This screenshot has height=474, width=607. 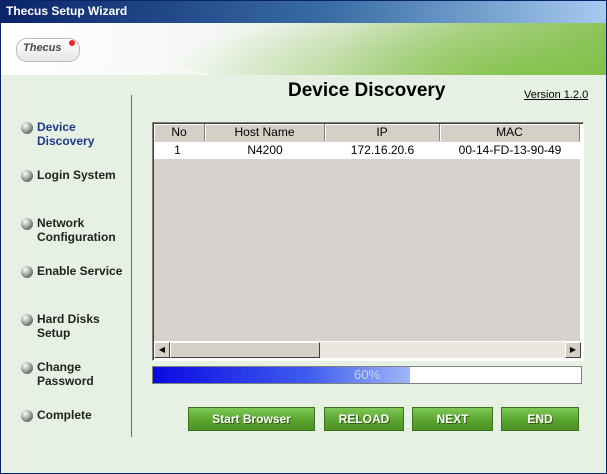 I want to click on page-title: Device Discovery, so click(x=367, y=90).